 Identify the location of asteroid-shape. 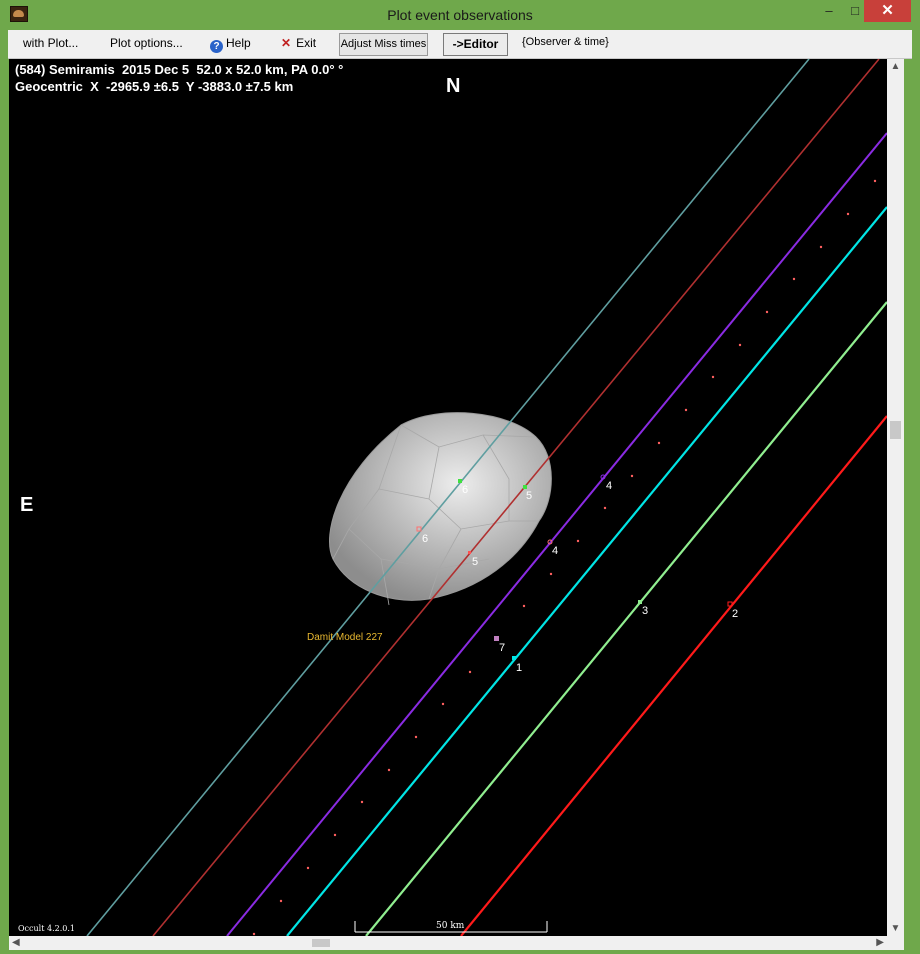
(440, 509).